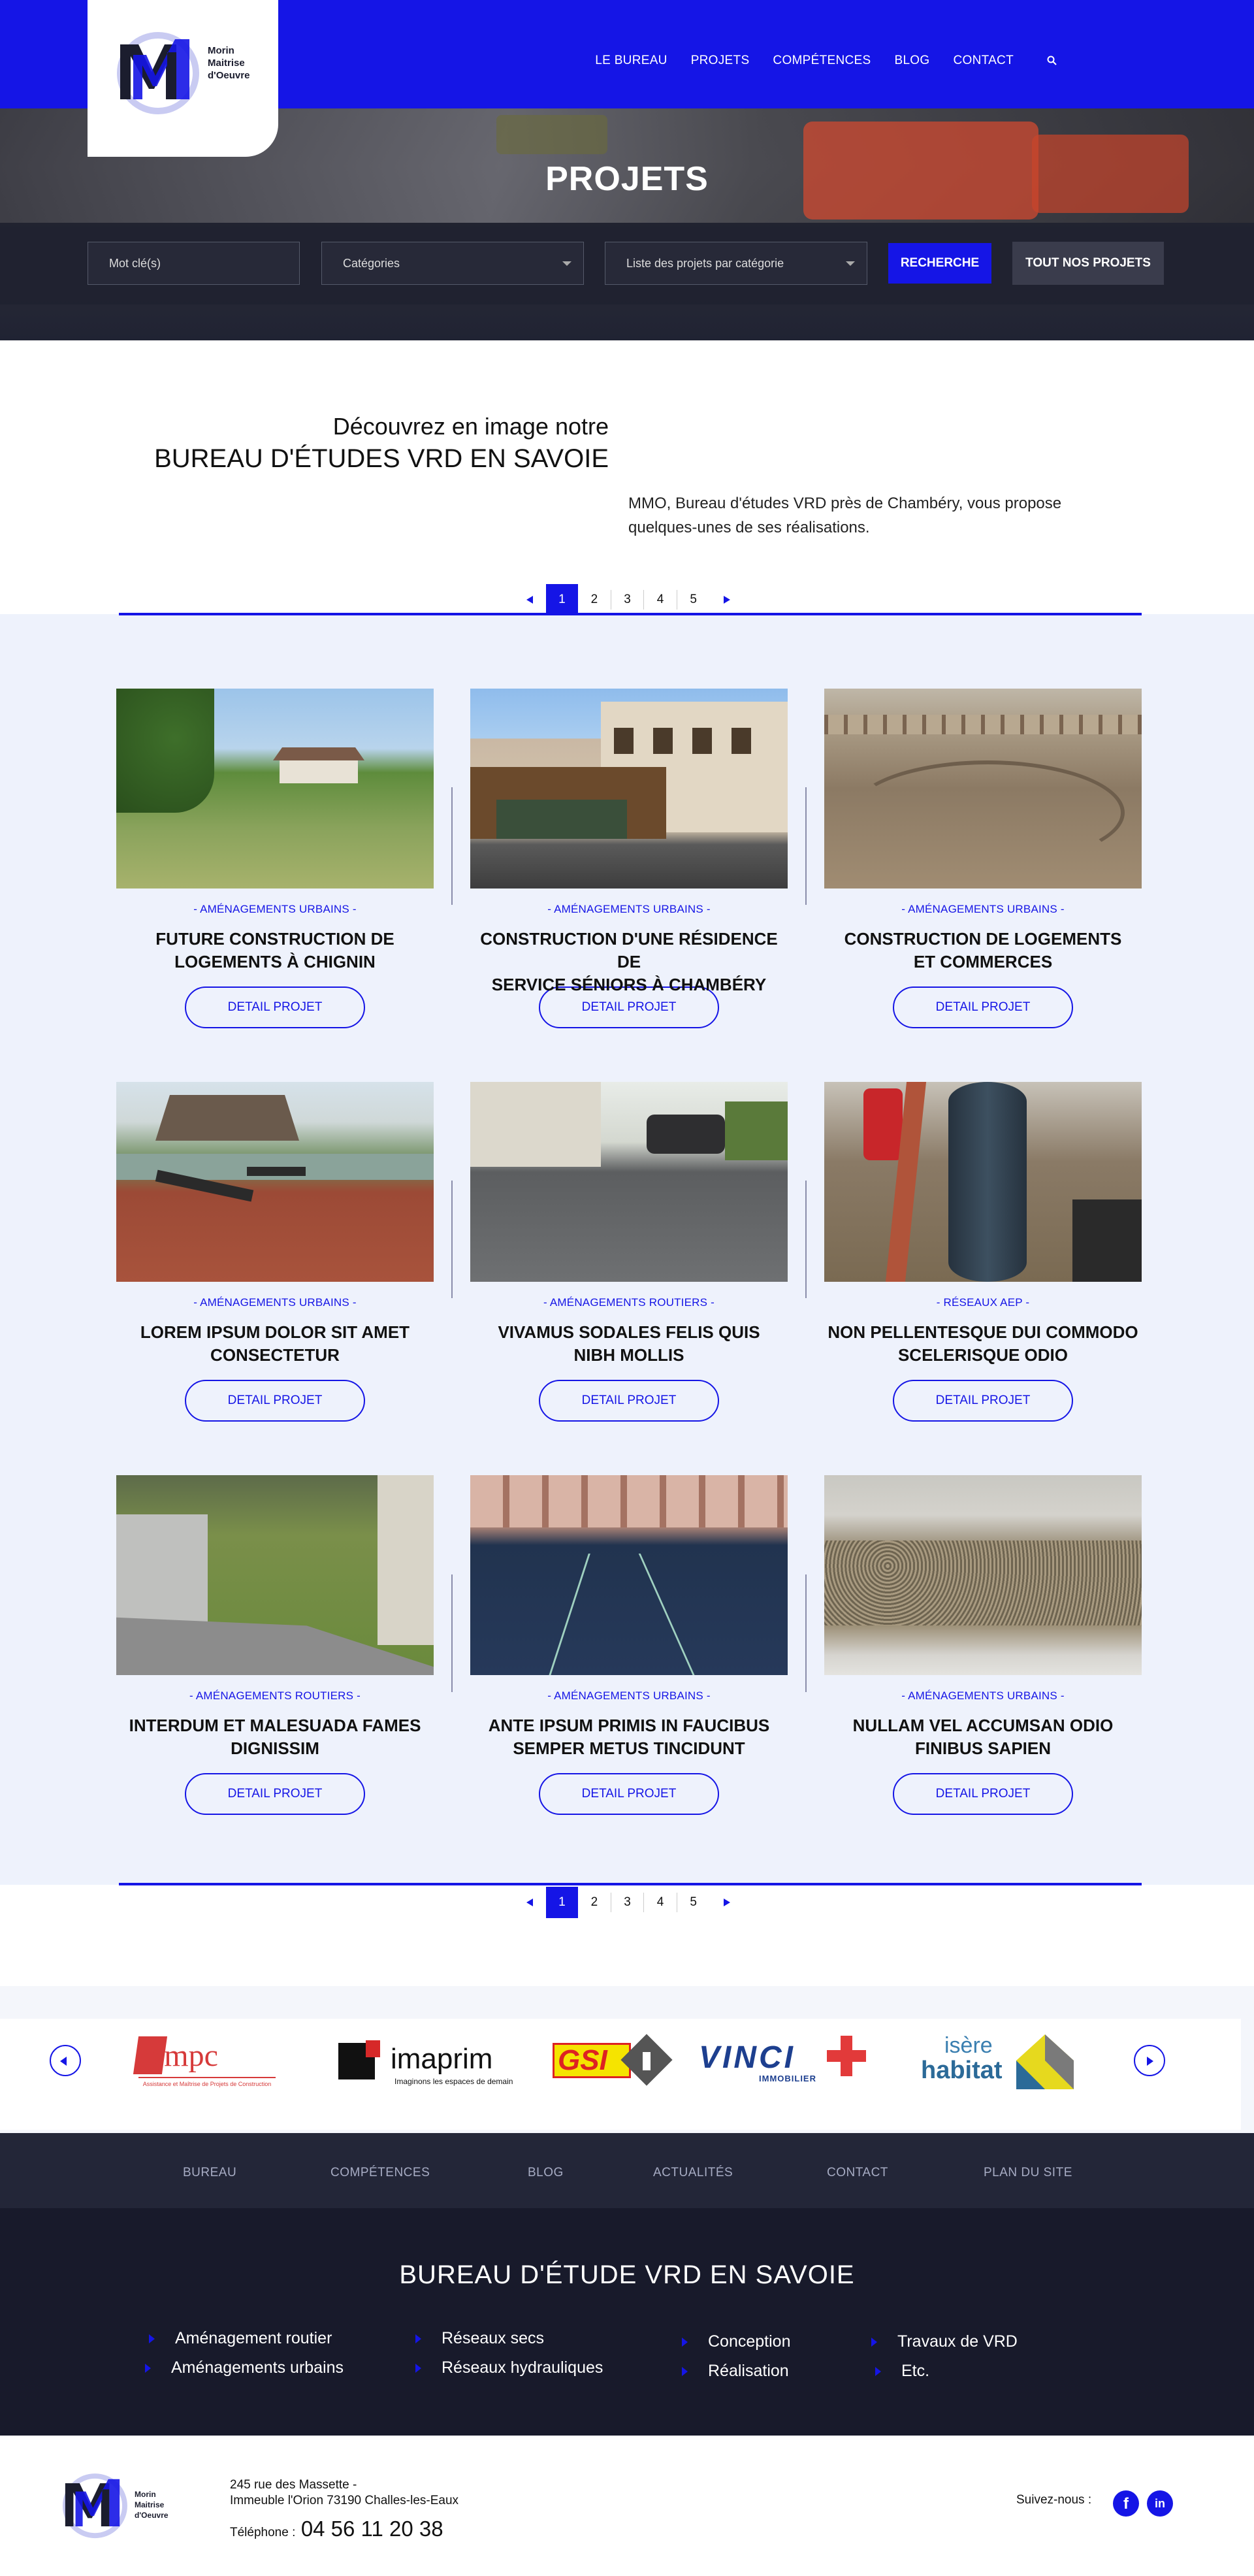 This screenshot has height=2576, width=1254. Describe the element at coordinates (428, 2060) in the screenshot. I see `partner-logo-imaprim: imaprim Imaginons les espaces de demain` at that location.